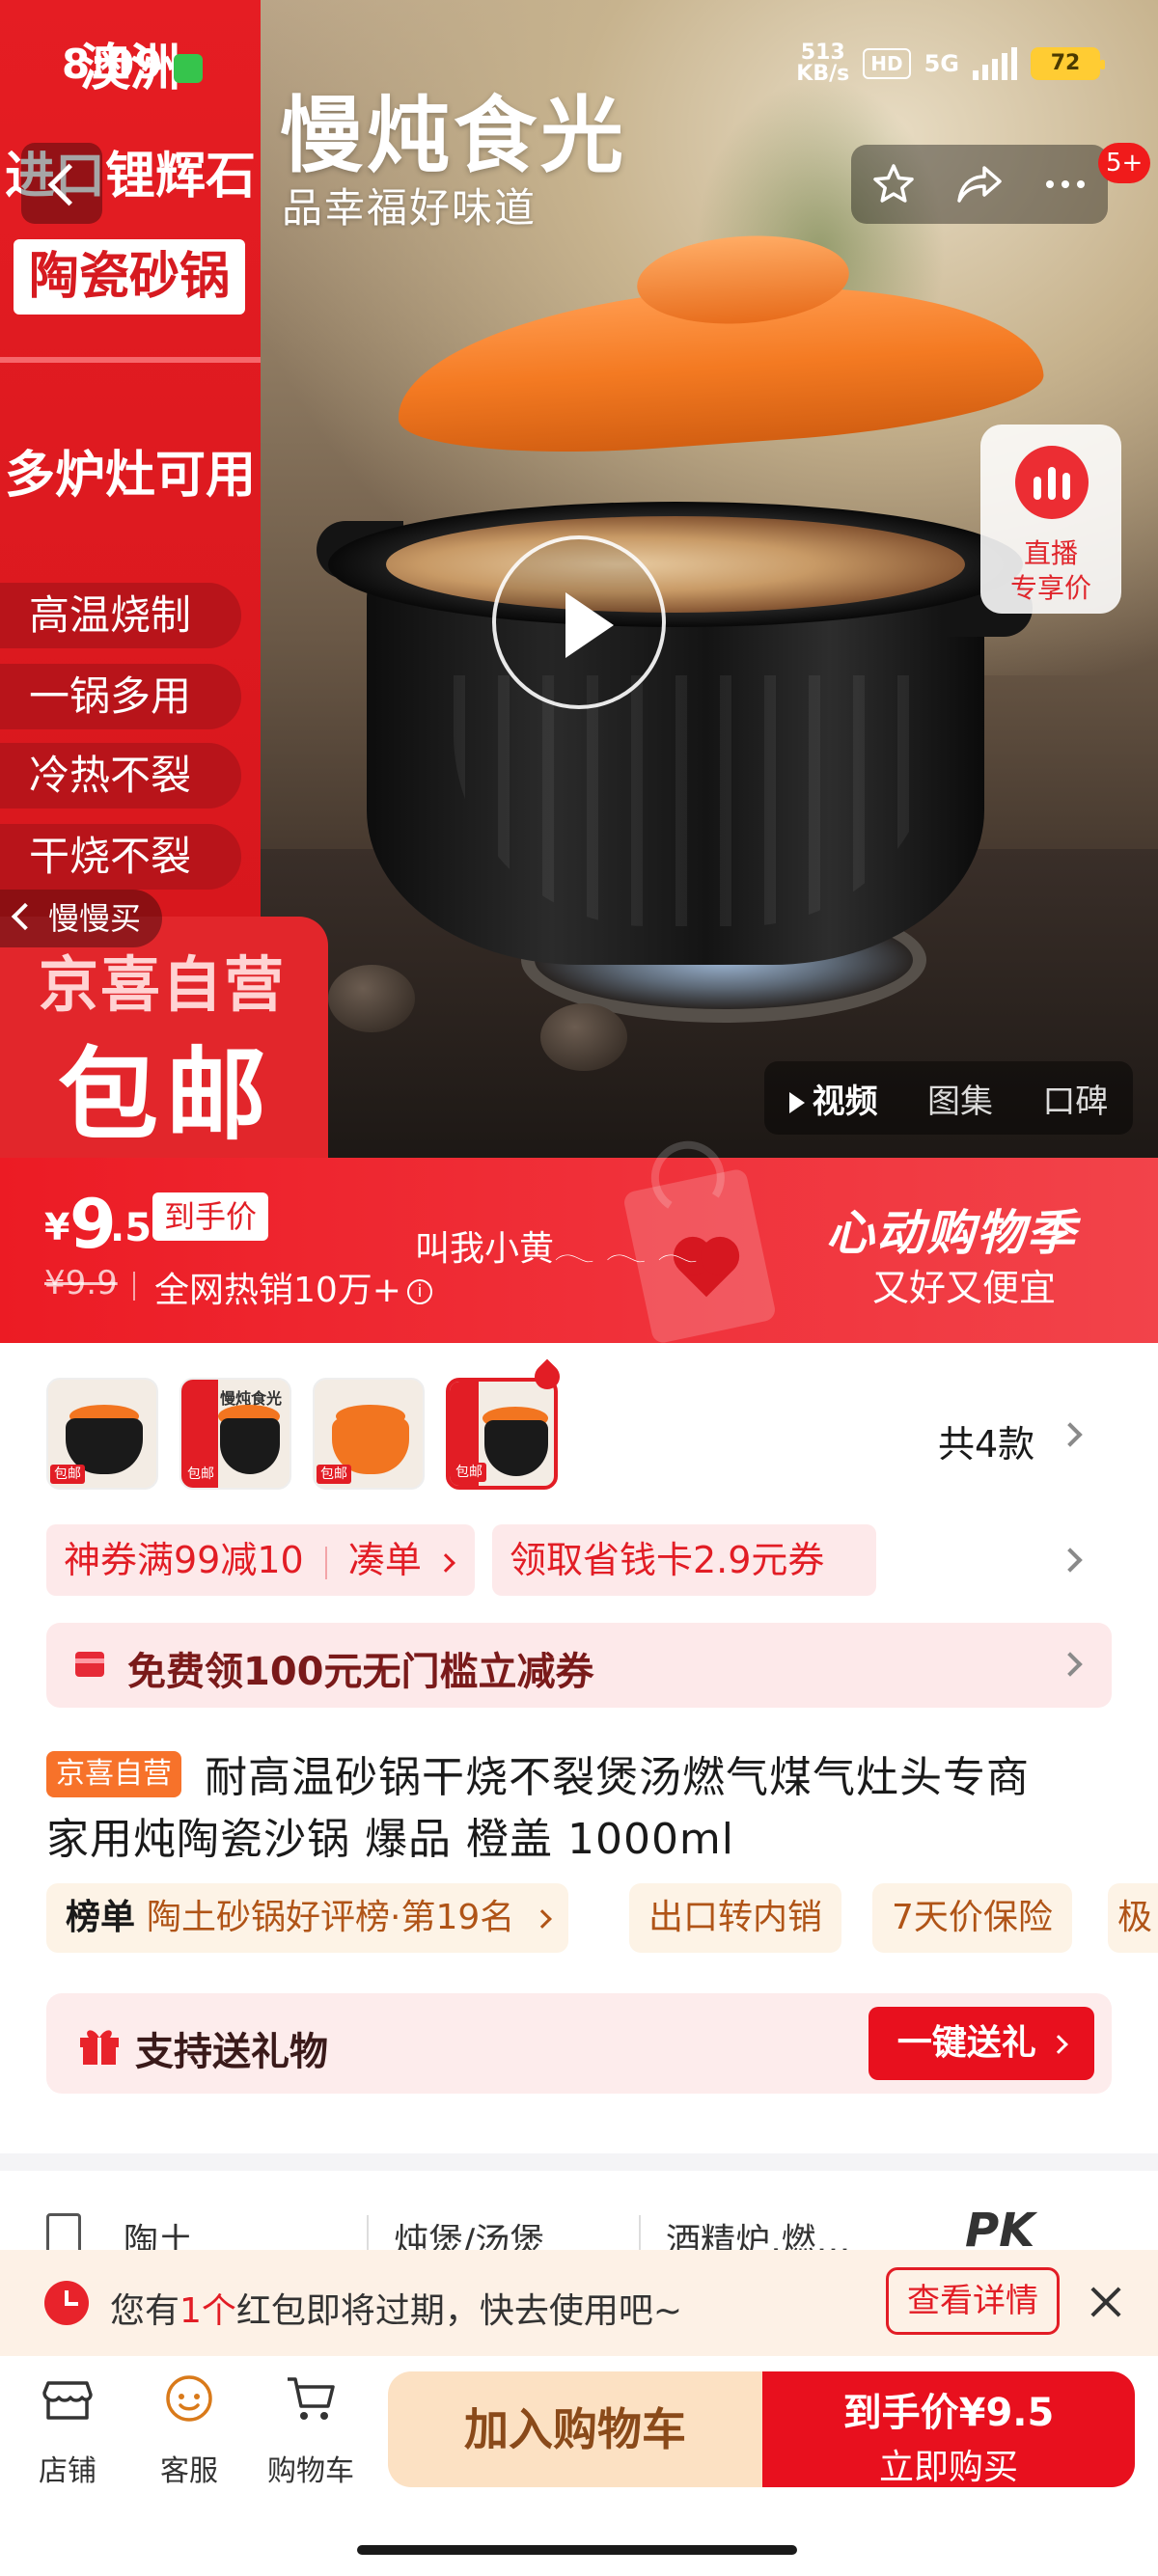 This screenshot has width=1158, height=2576. Describe the element at coordinates (112, 64) in the screenshot. I see `status-time: 8:09` at that location.